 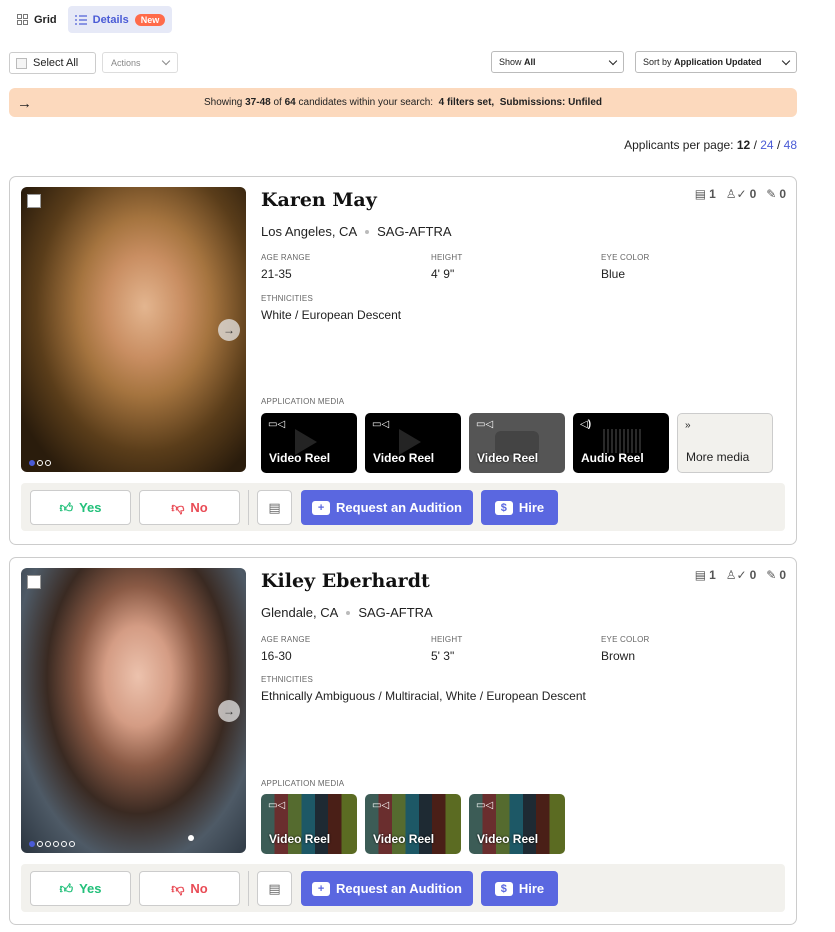 What do you see at coordinates (688, 425) in the screenshot?
I see `double-chevron-right-icon: »` at bounding box center [688, 425].